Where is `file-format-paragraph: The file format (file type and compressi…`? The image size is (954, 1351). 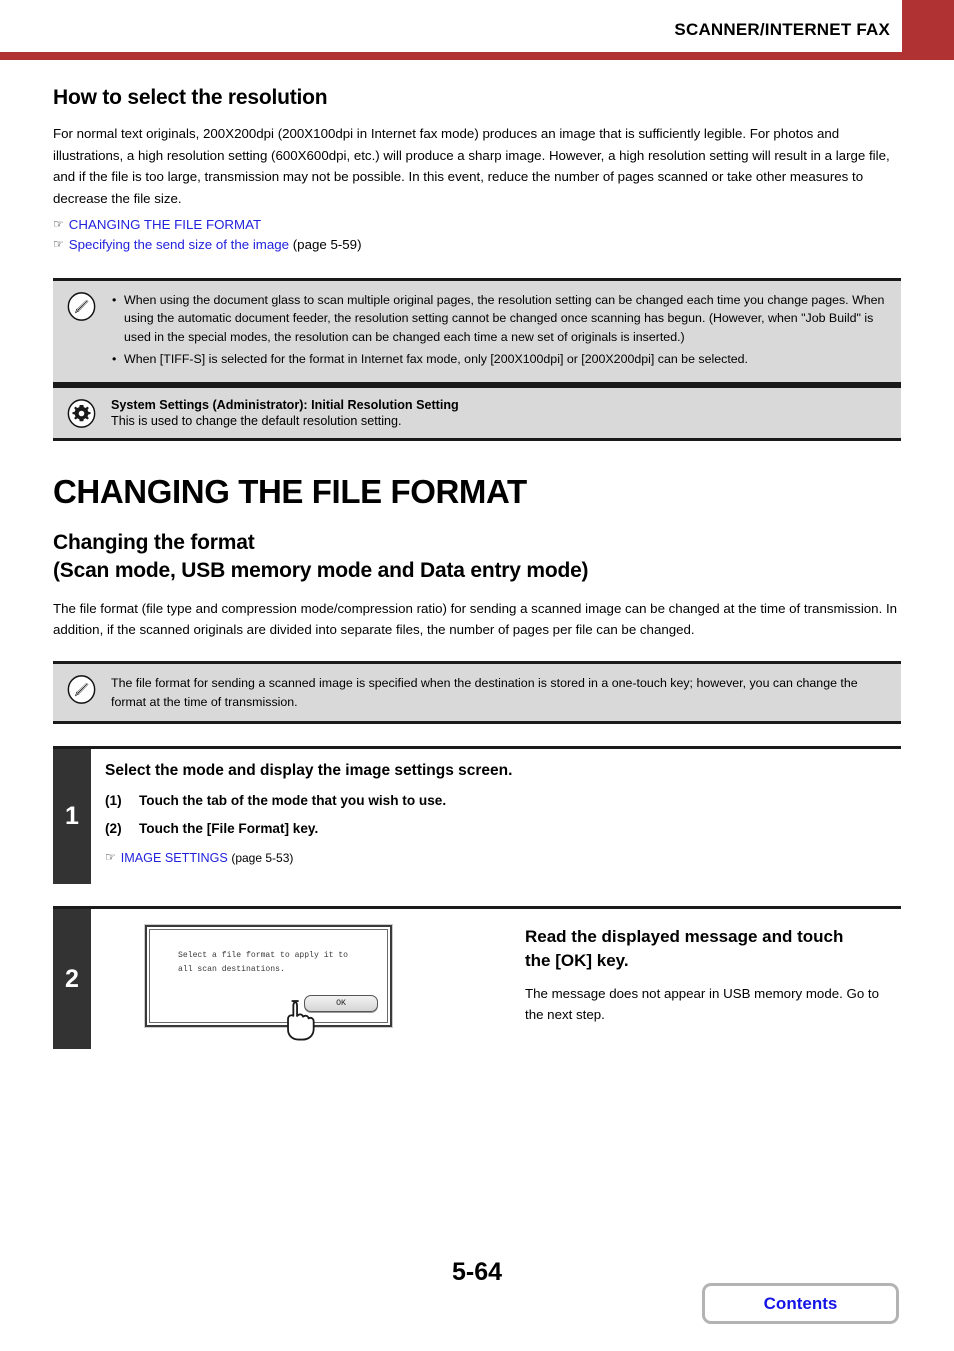 file-format-paragraph: The file format (file type and compressi… is located at coordinates (475, 619).